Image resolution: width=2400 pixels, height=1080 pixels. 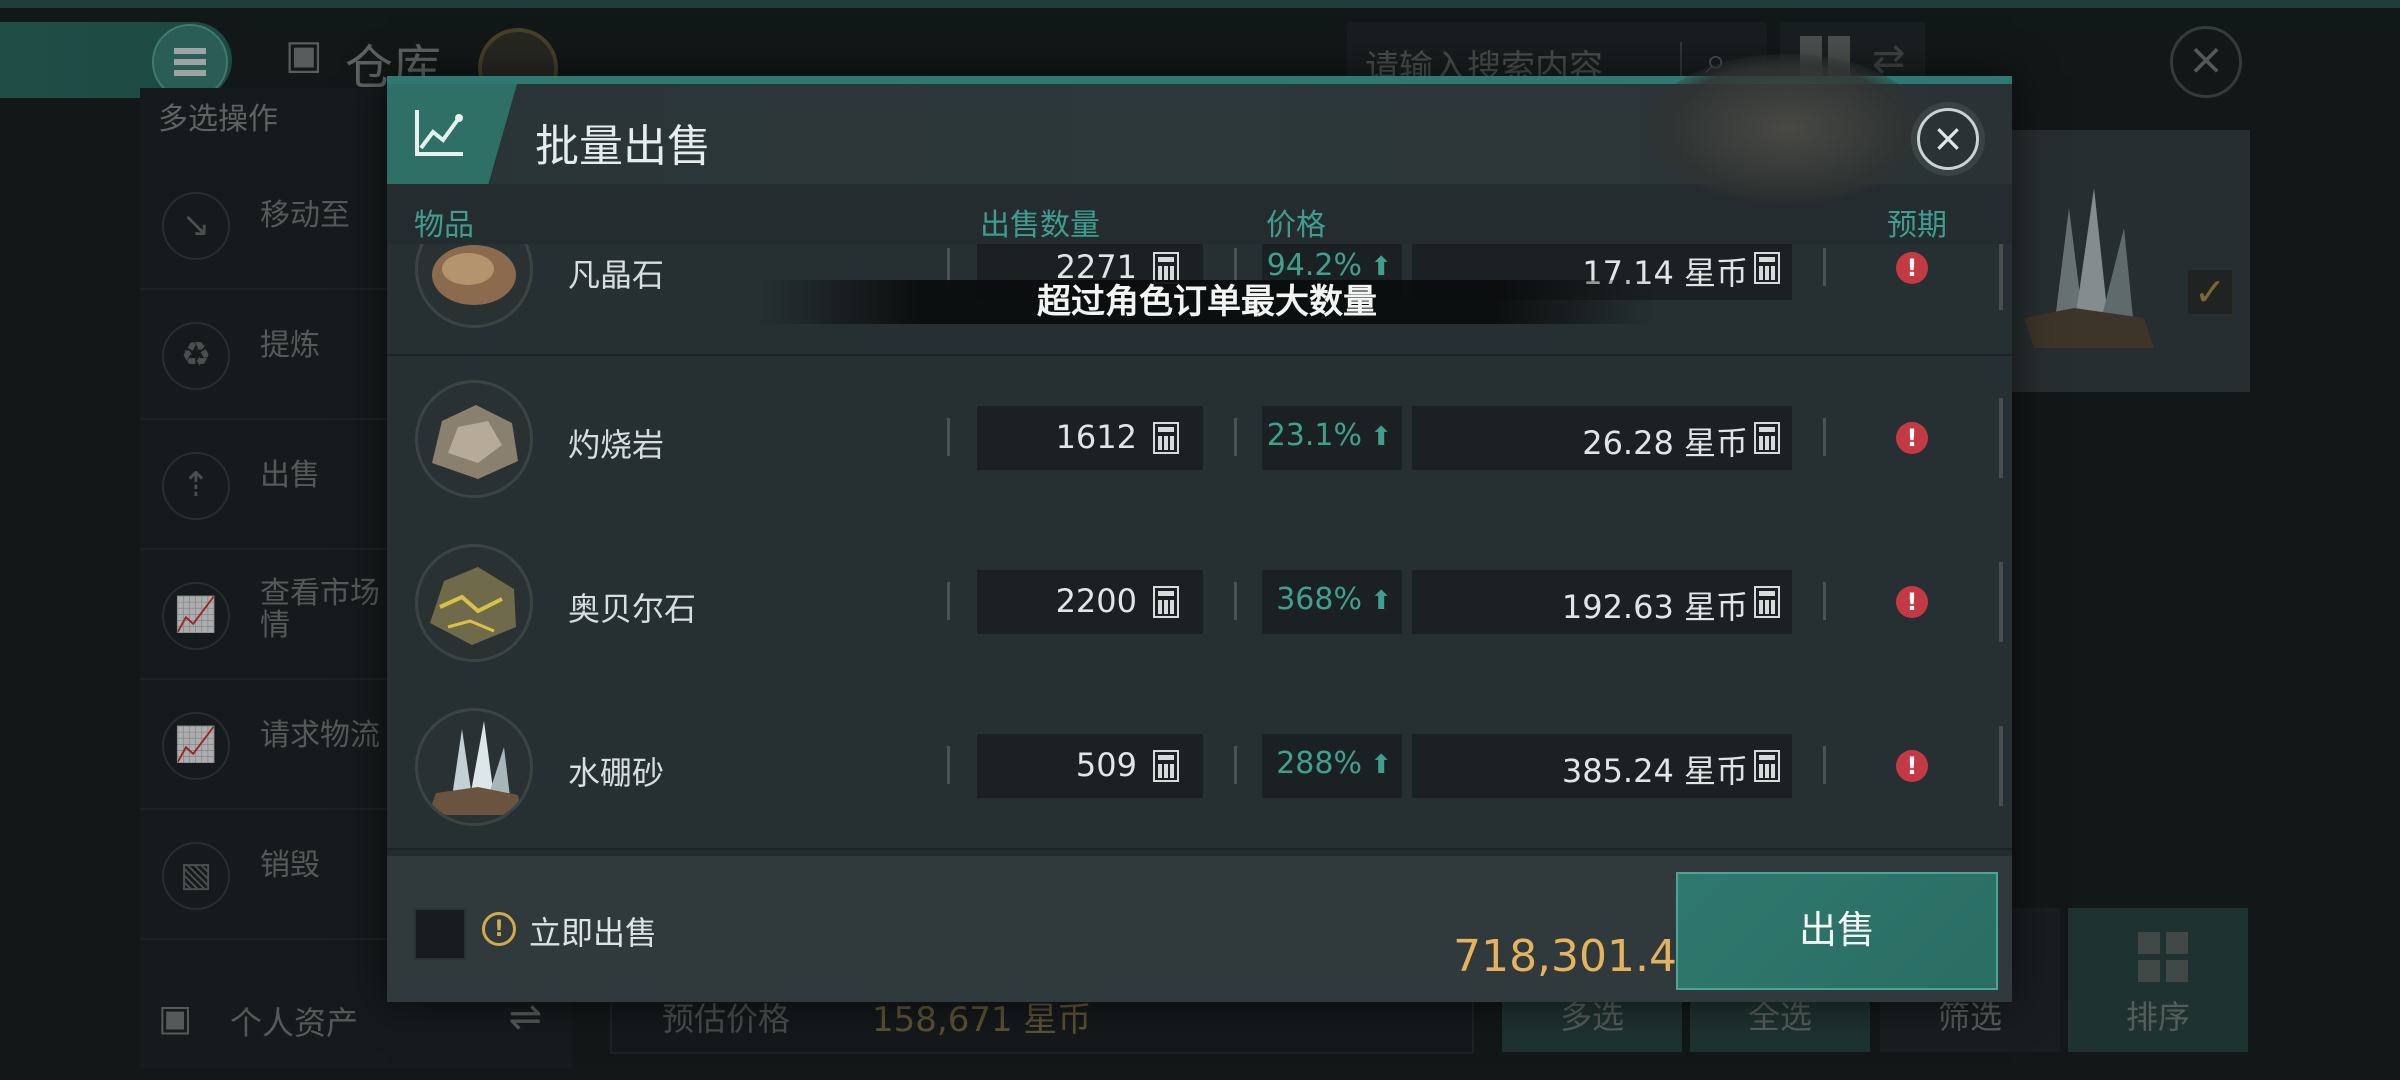 What do you see at coordinates (196, 356) in the screenshot?
I see `recycle-icon: ♻` at bounding box center [196, 356].